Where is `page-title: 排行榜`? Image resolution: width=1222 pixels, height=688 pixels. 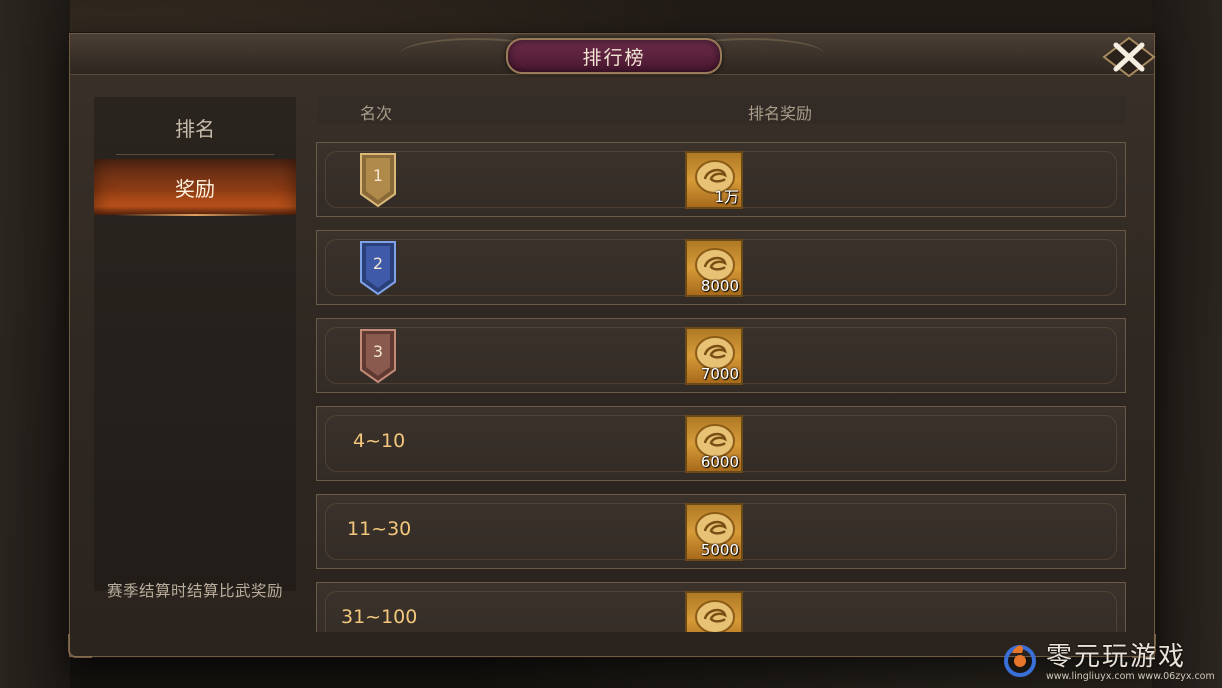
page-title: 排行榜 is located at coordinates (614, 57).